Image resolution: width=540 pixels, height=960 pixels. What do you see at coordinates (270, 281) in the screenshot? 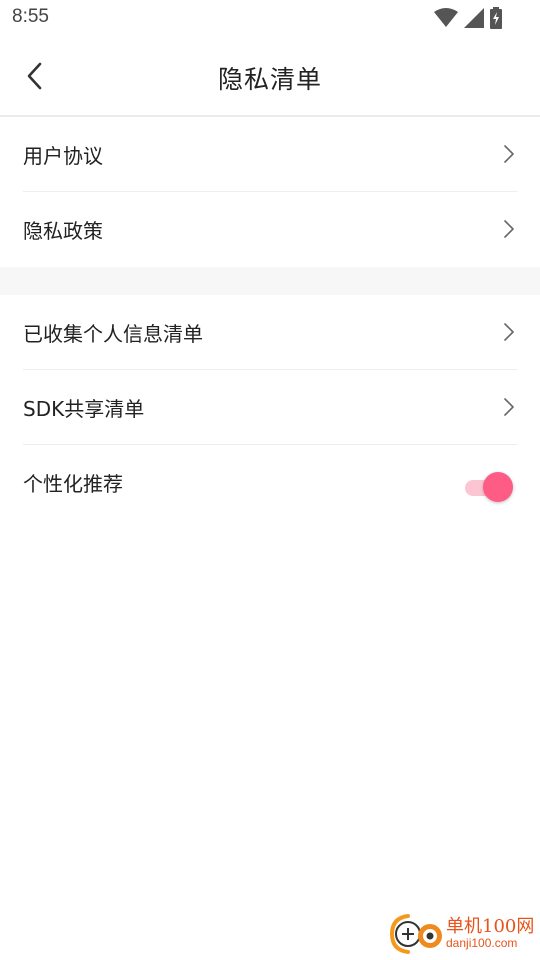
I see `section-divider` at bounding box center [270, 281].